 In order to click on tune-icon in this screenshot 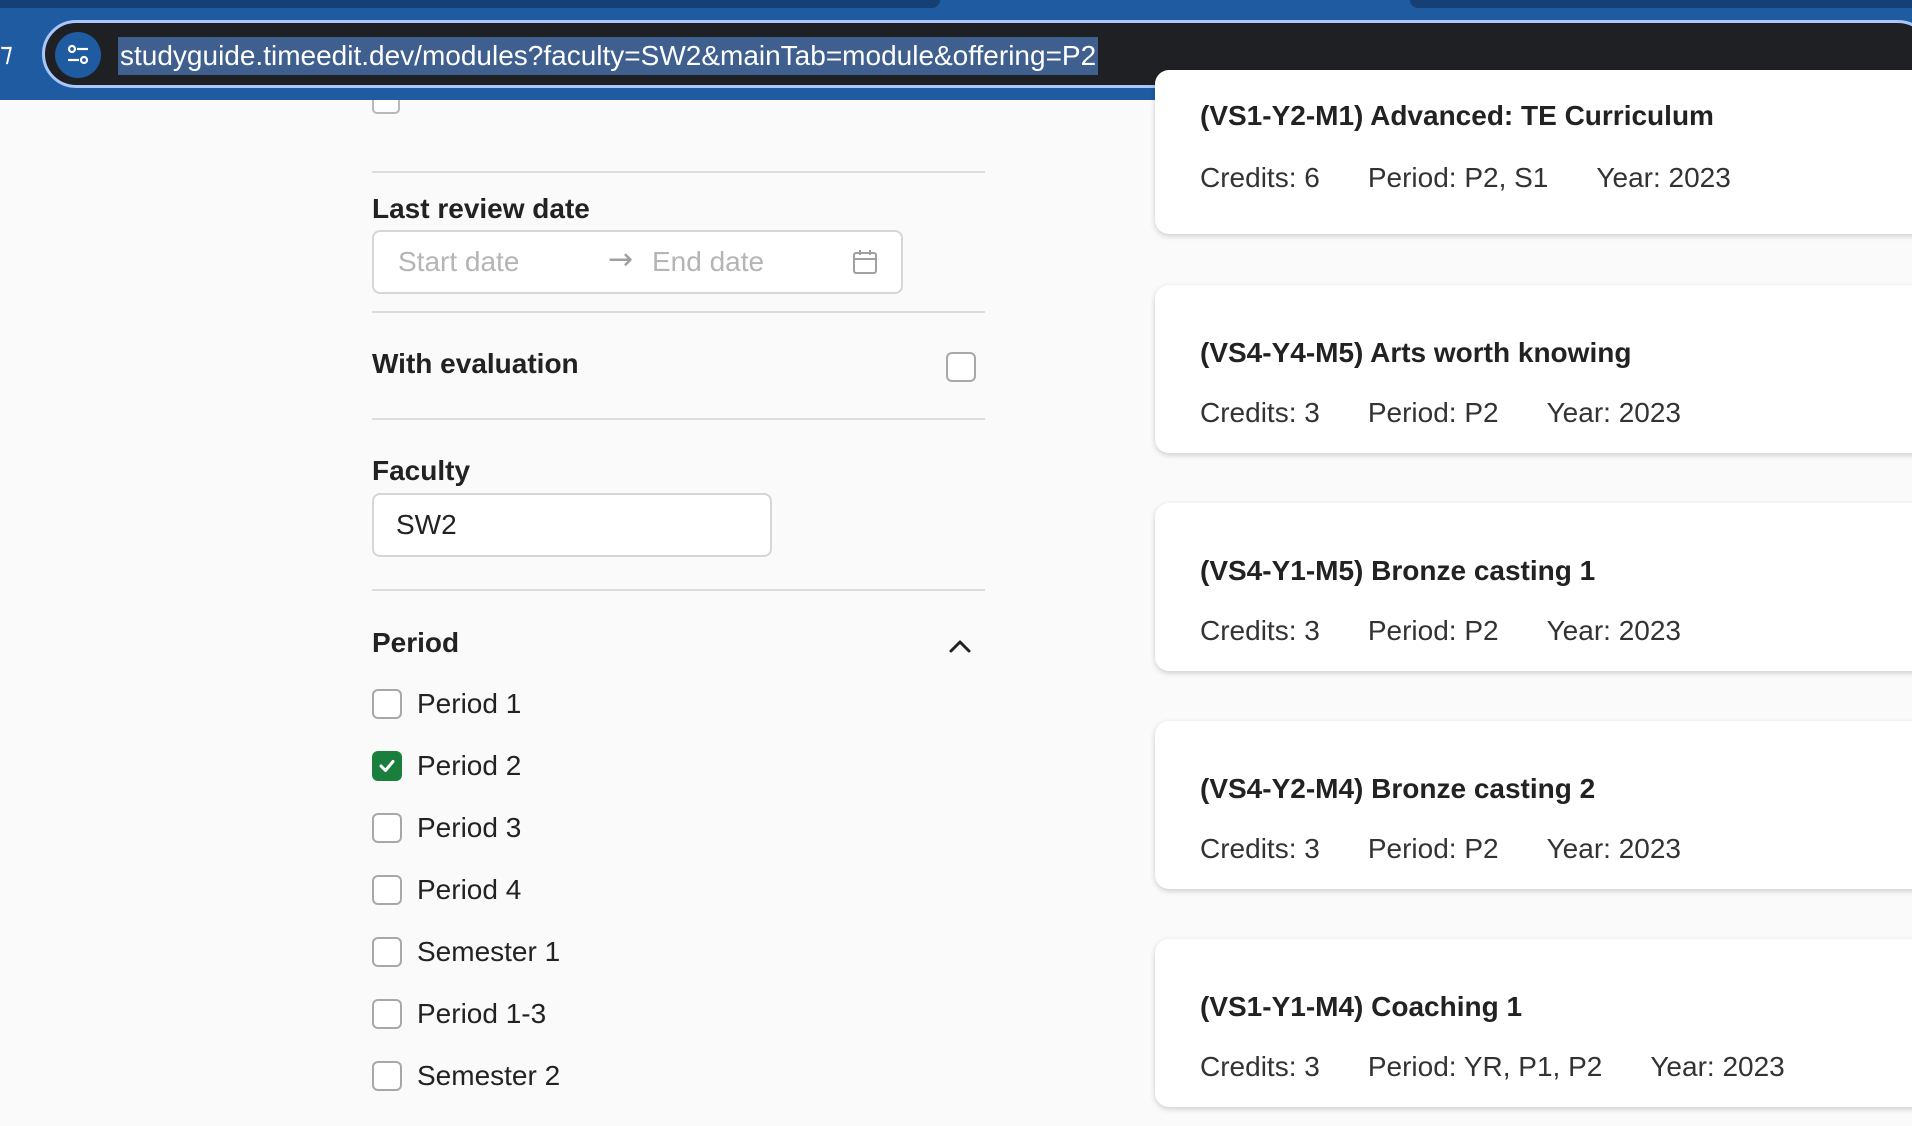, I will do `click(78, 55)`.